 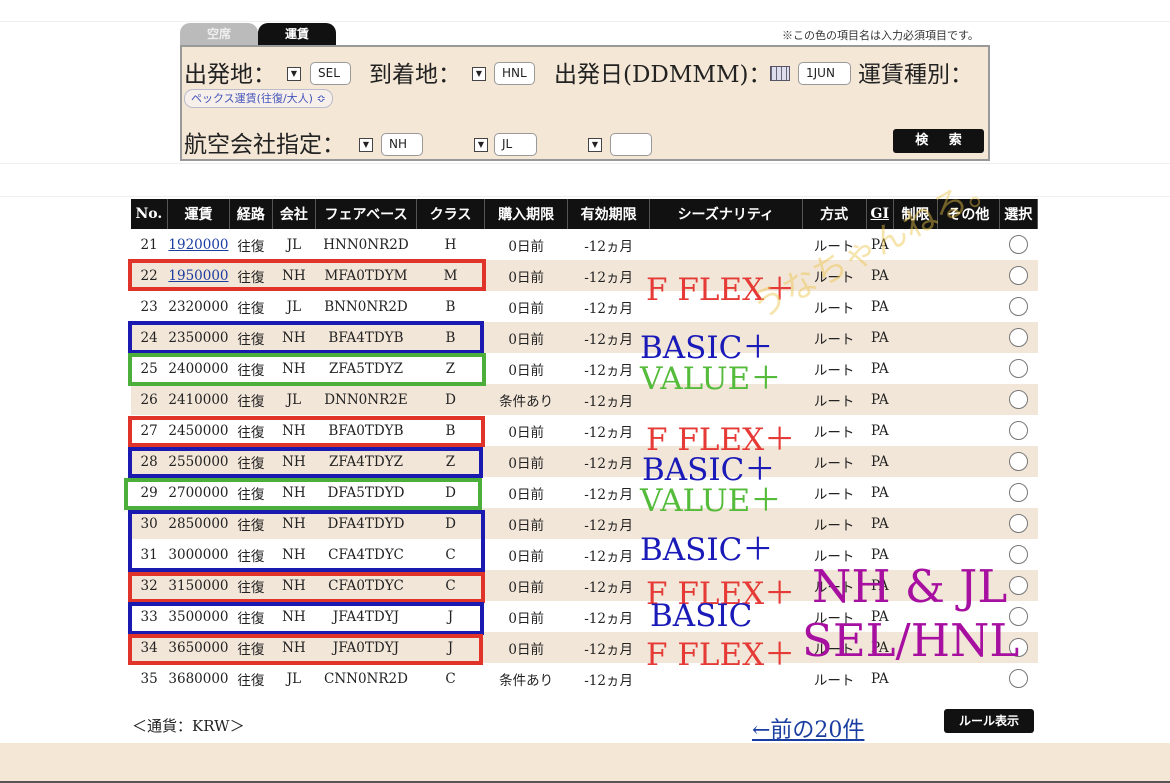 I want to click on departure-date-input: 1JUN, so click(x=824, y=73).